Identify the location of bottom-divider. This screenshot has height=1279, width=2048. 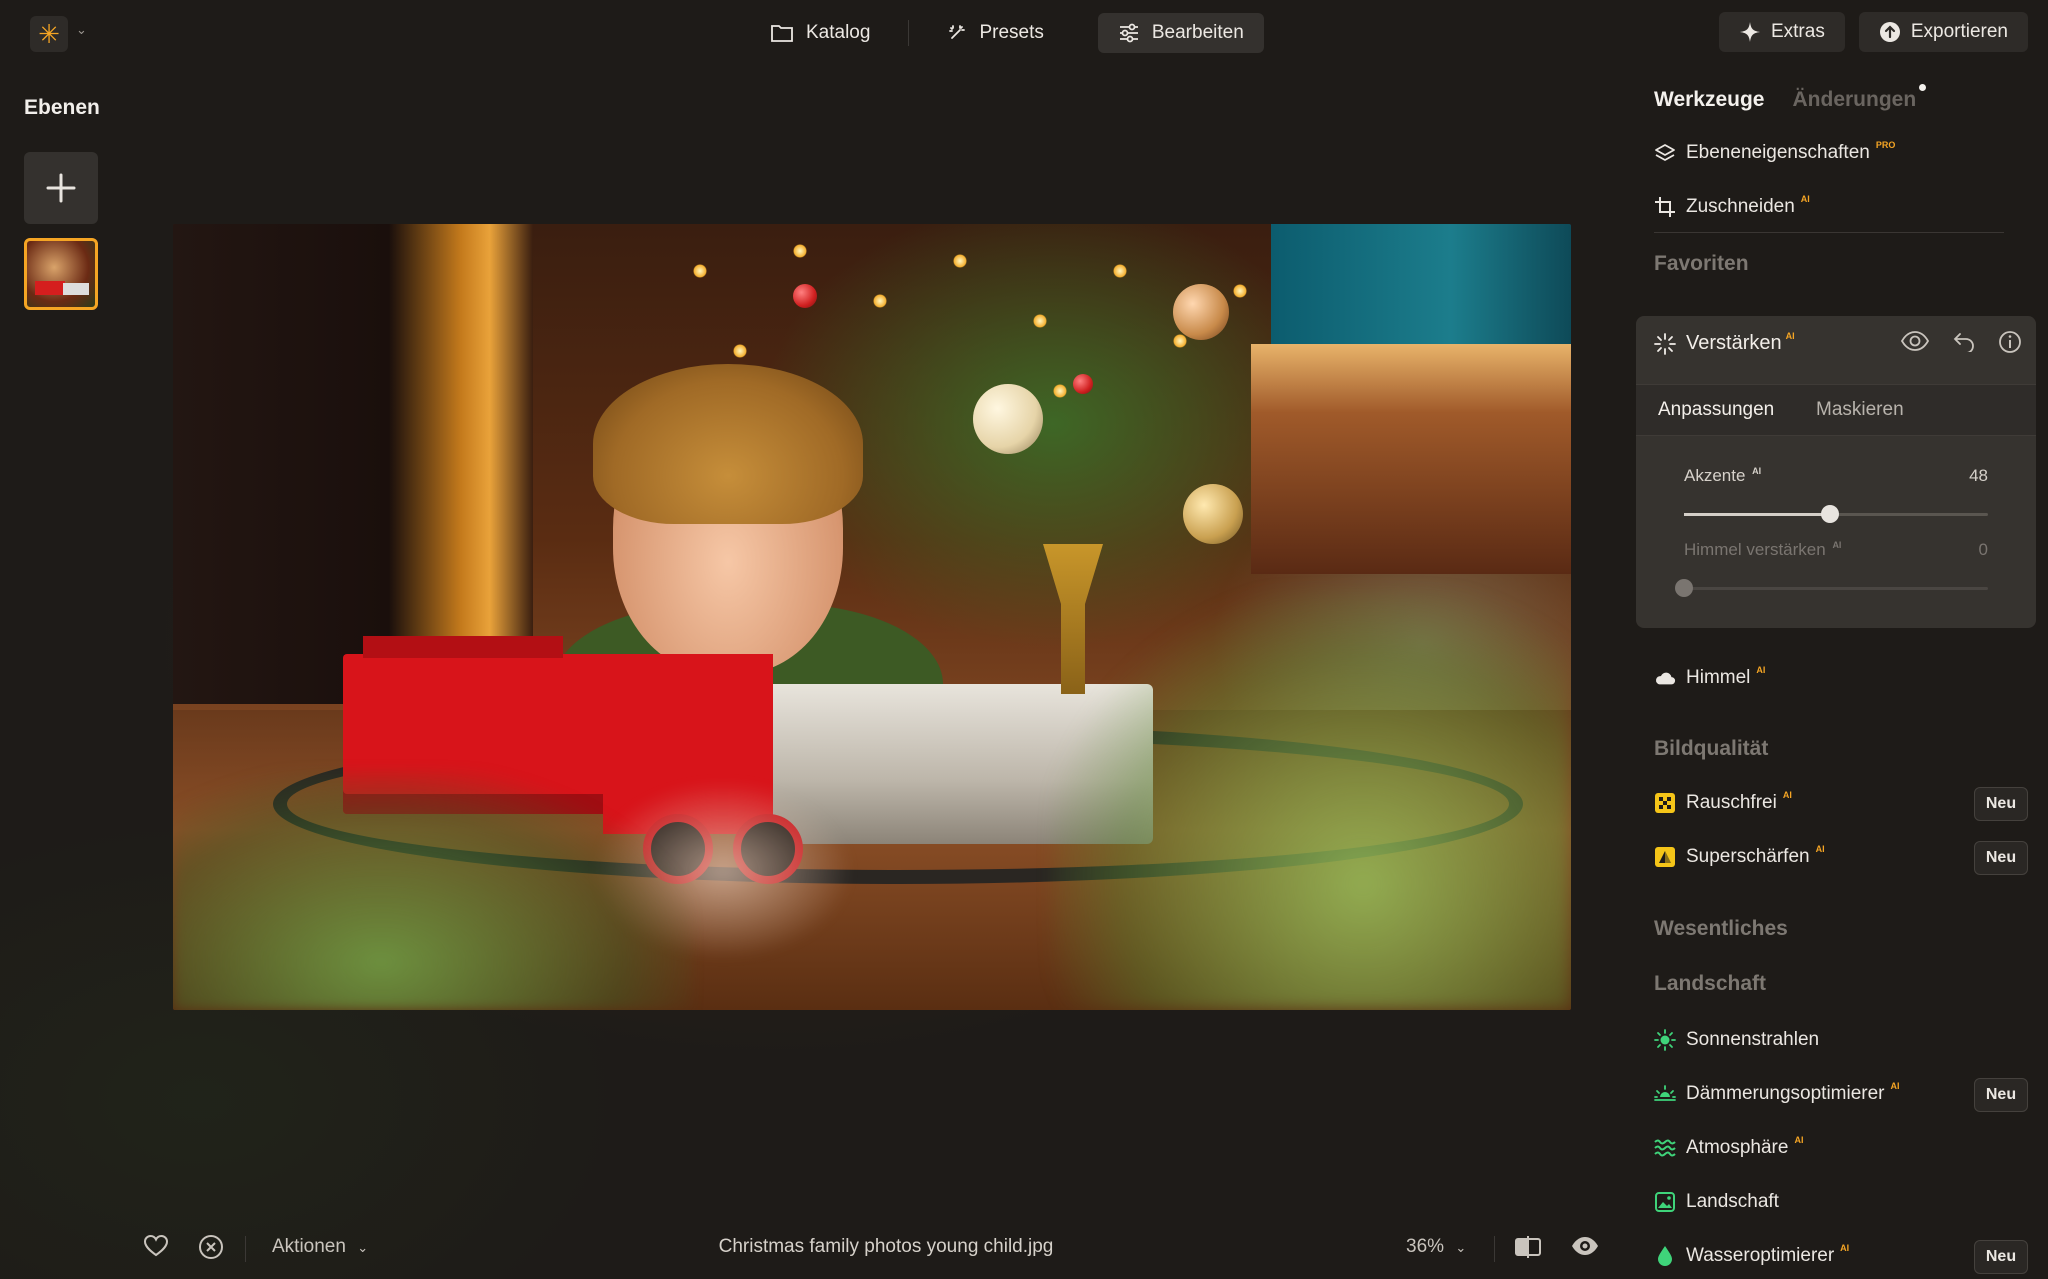
(1494, 1249).